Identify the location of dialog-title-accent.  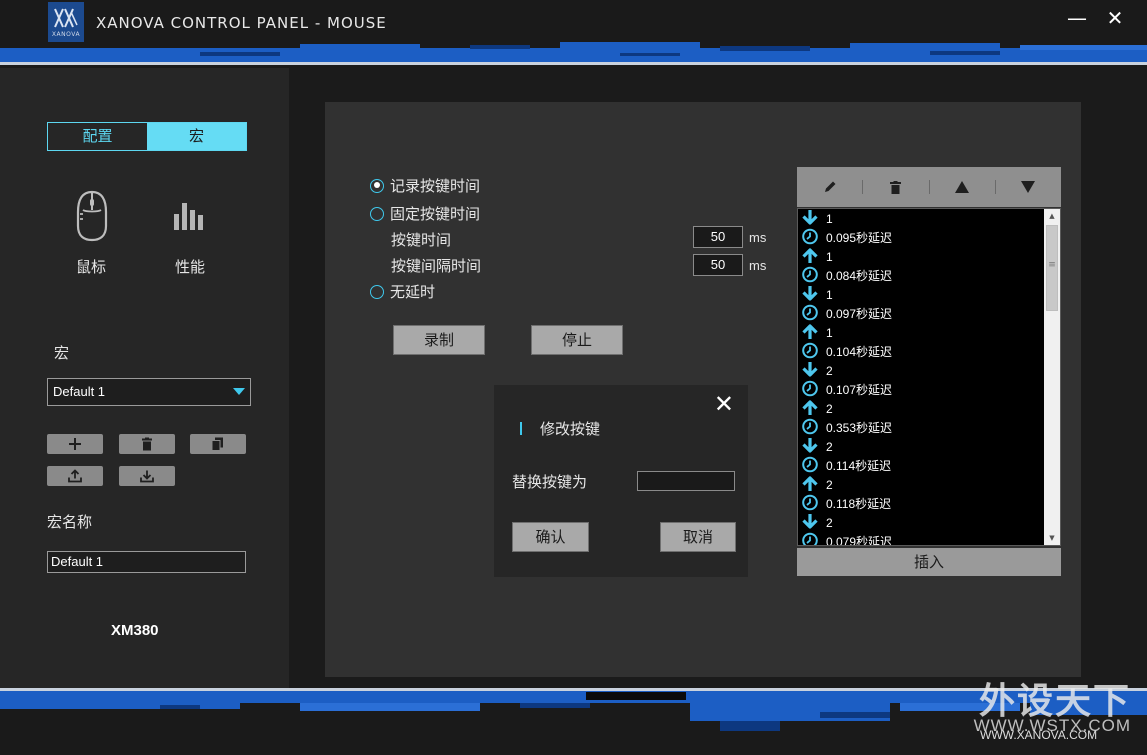
(521, 428).